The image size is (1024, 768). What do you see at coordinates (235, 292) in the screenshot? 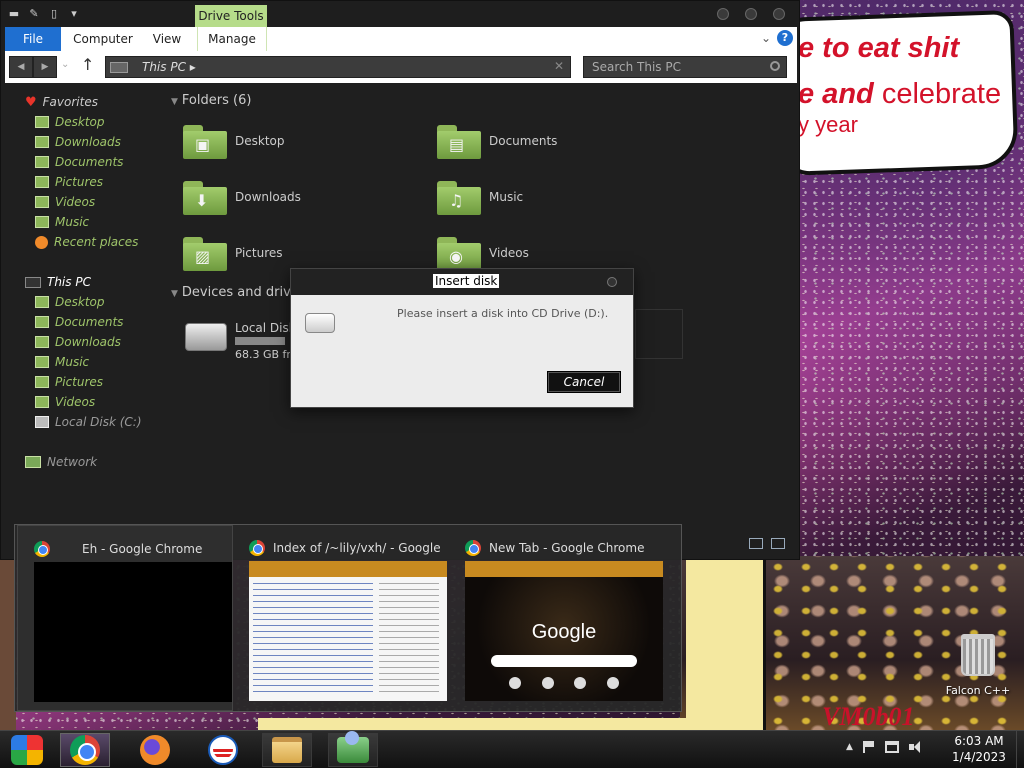
I see `devices-group-header: ▼ Devices and drive` at bounding box center [235, 292].